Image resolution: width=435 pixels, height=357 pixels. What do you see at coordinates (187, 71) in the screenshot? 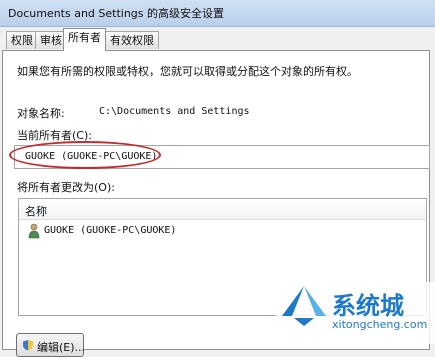
I see `instruction-text: 如果您有所需的权限或特权，您就可以取得或分配这个对象的所有权。` at bounding box center [187, 71].